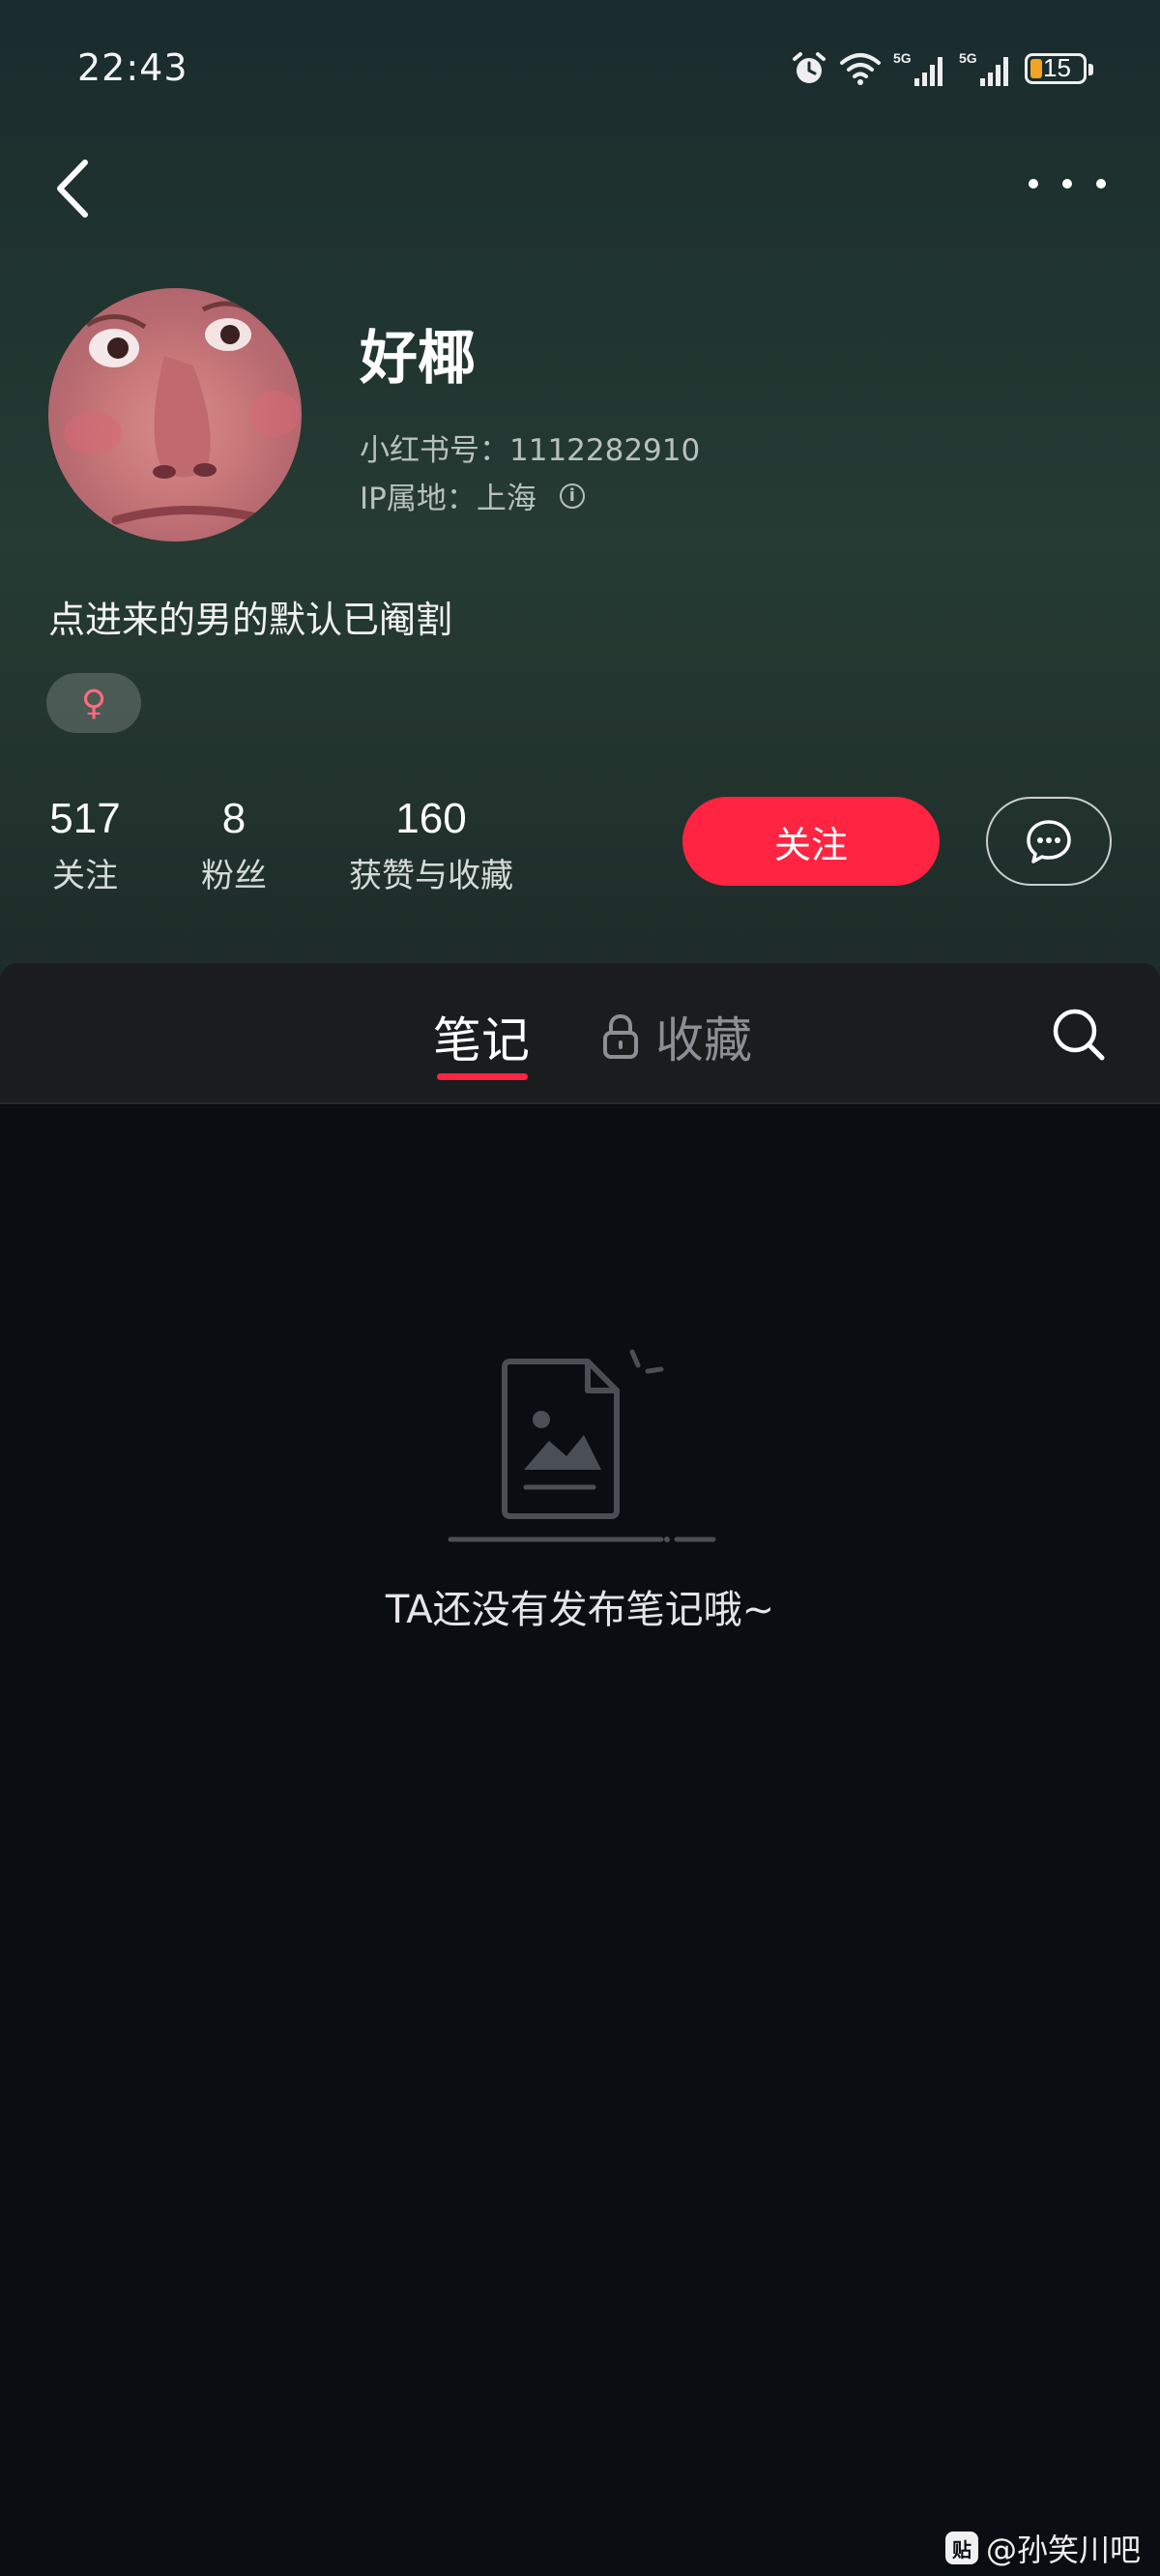 The width and height of the screenshot is (1160, 2576). I want to click on network-type-label-2: 5G, so click(968, 58).